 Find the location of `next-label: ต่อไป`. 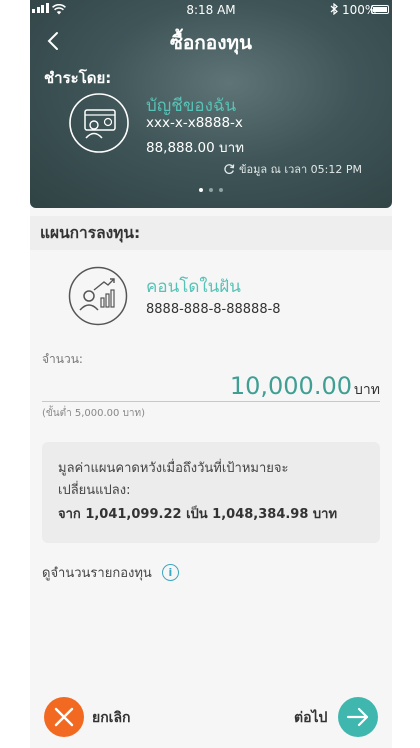

next-label: ต่อไป is located at coordinates (310, 718).